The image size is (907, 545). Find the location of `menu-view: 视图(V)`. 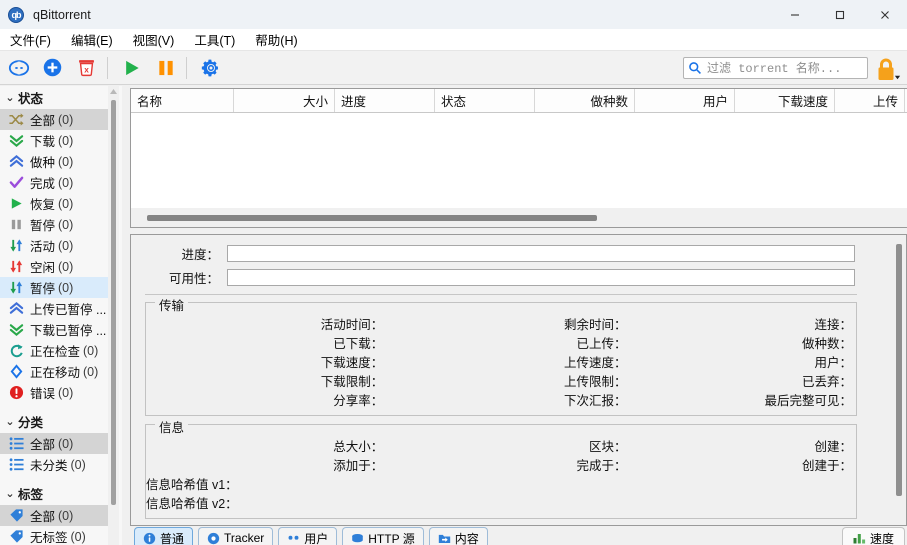

menu-view: 视图(V) is located at coordinates (154, 39).